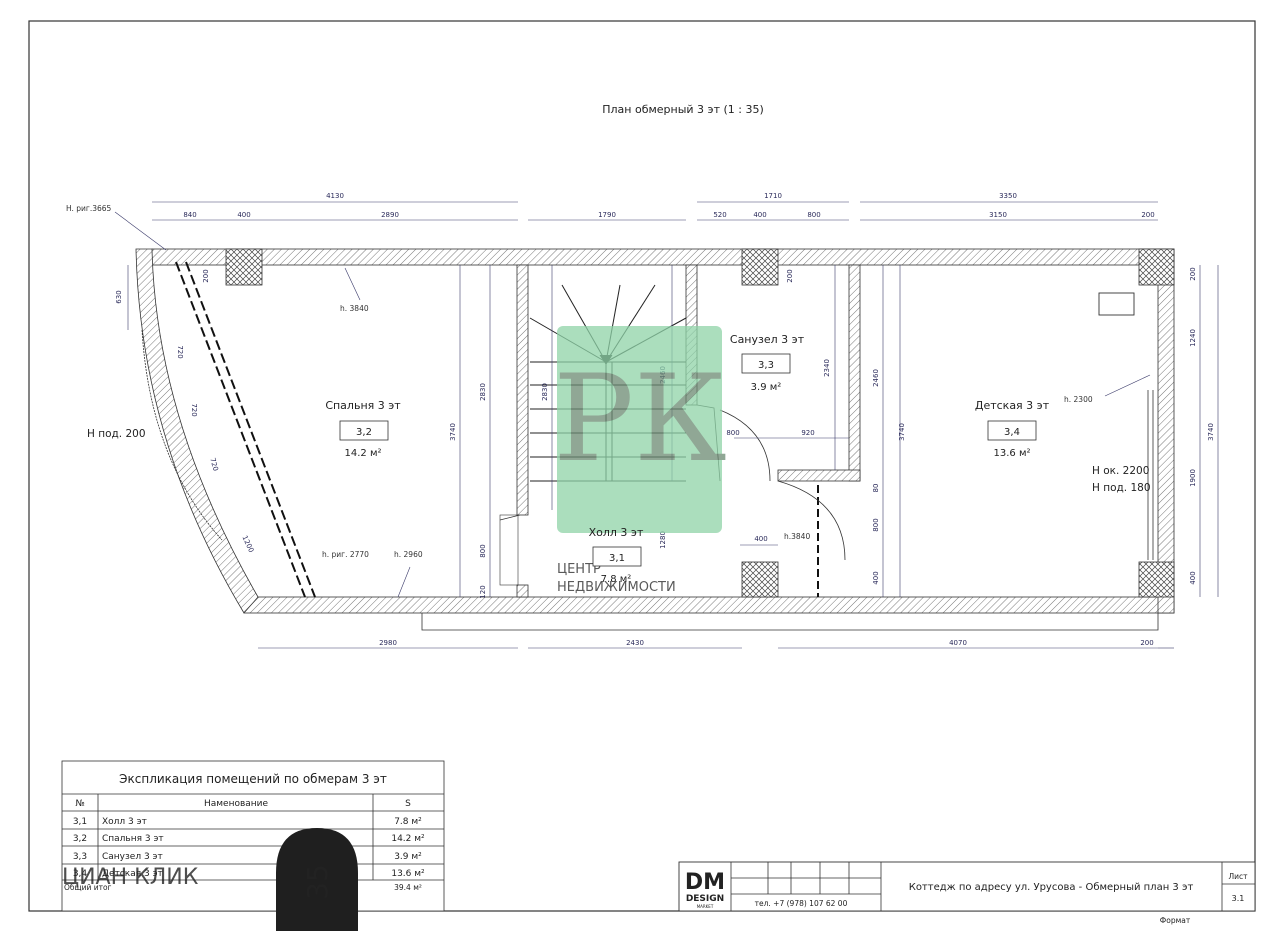  I want to click on svg-text: h.3840, so click(797, 536).